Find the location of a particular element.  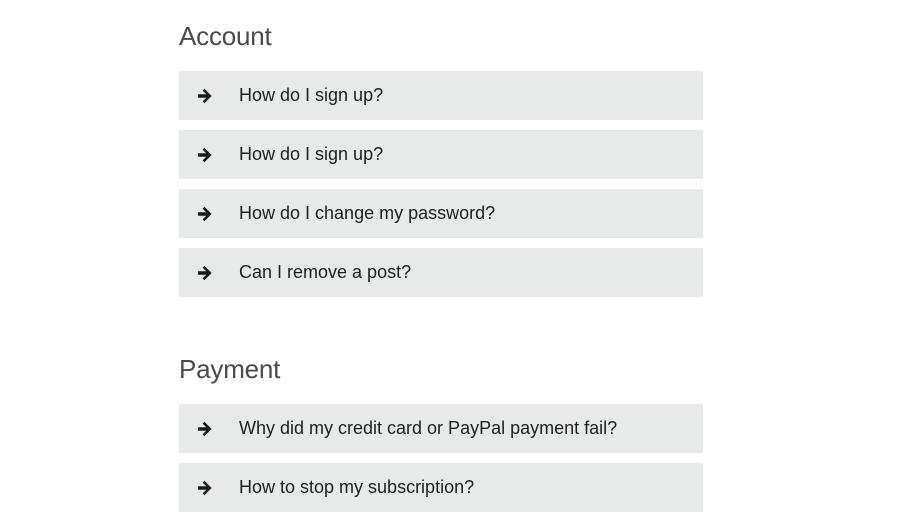

faq-question: Can I remove a post? is located at coordinates (325, 272).